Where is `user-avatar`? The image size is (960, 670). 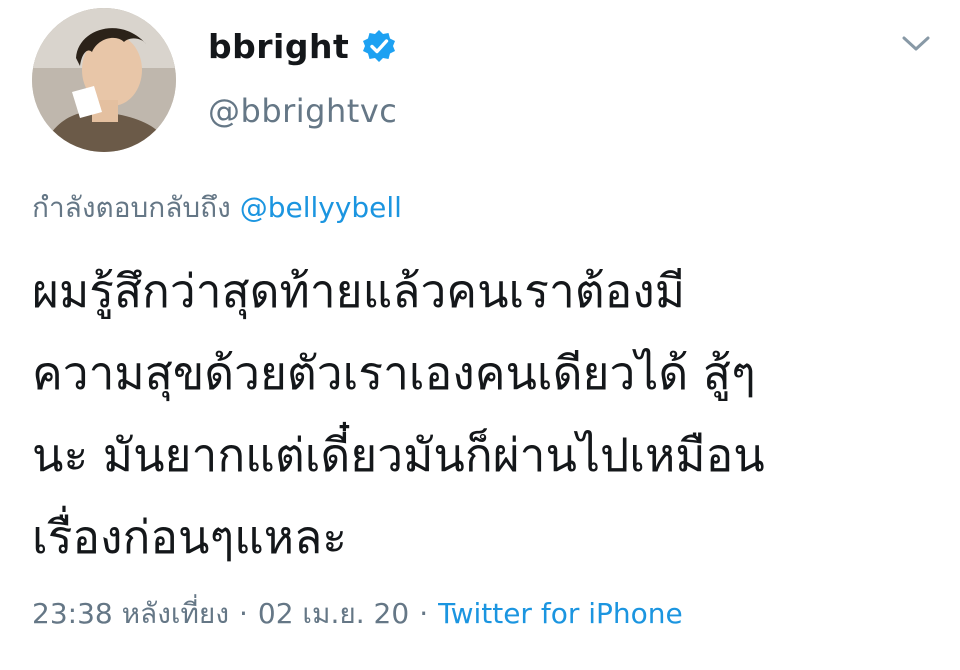 user-avatar is located at coordinates (104, 80).